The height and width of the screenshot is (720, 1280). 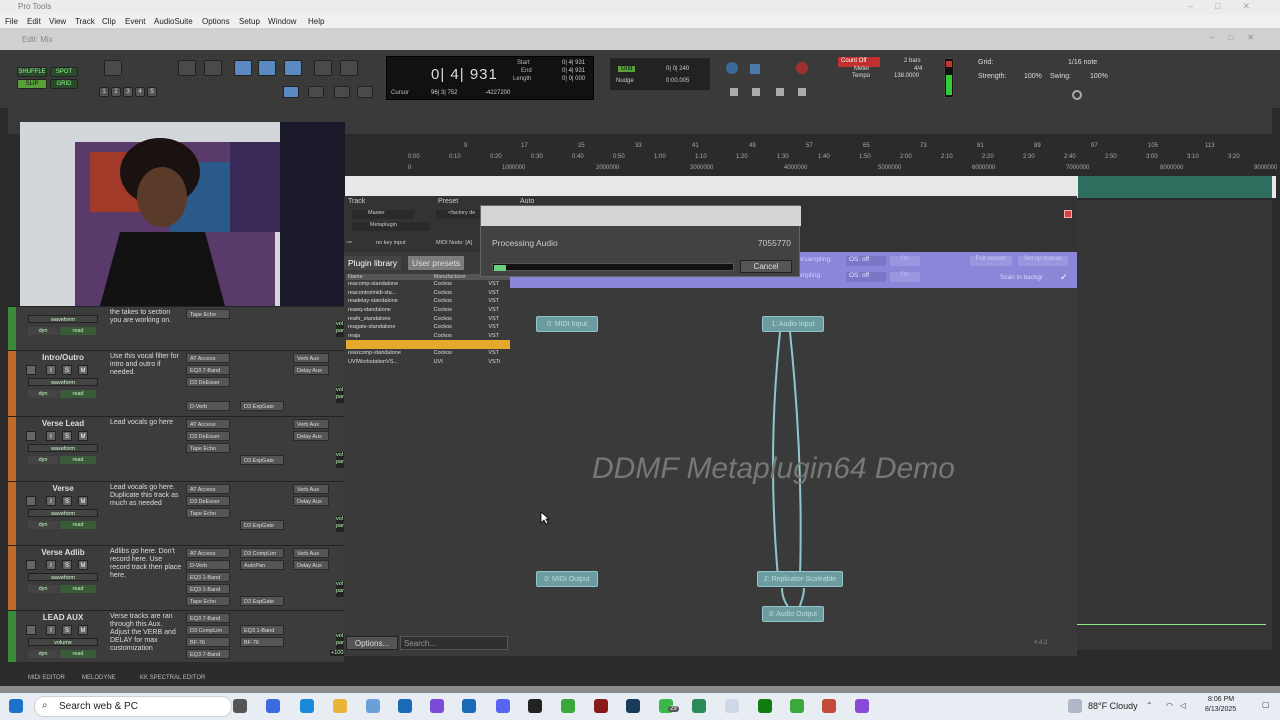 I want to click on grid-mode-button: GRID, so click(x=64, y=84).